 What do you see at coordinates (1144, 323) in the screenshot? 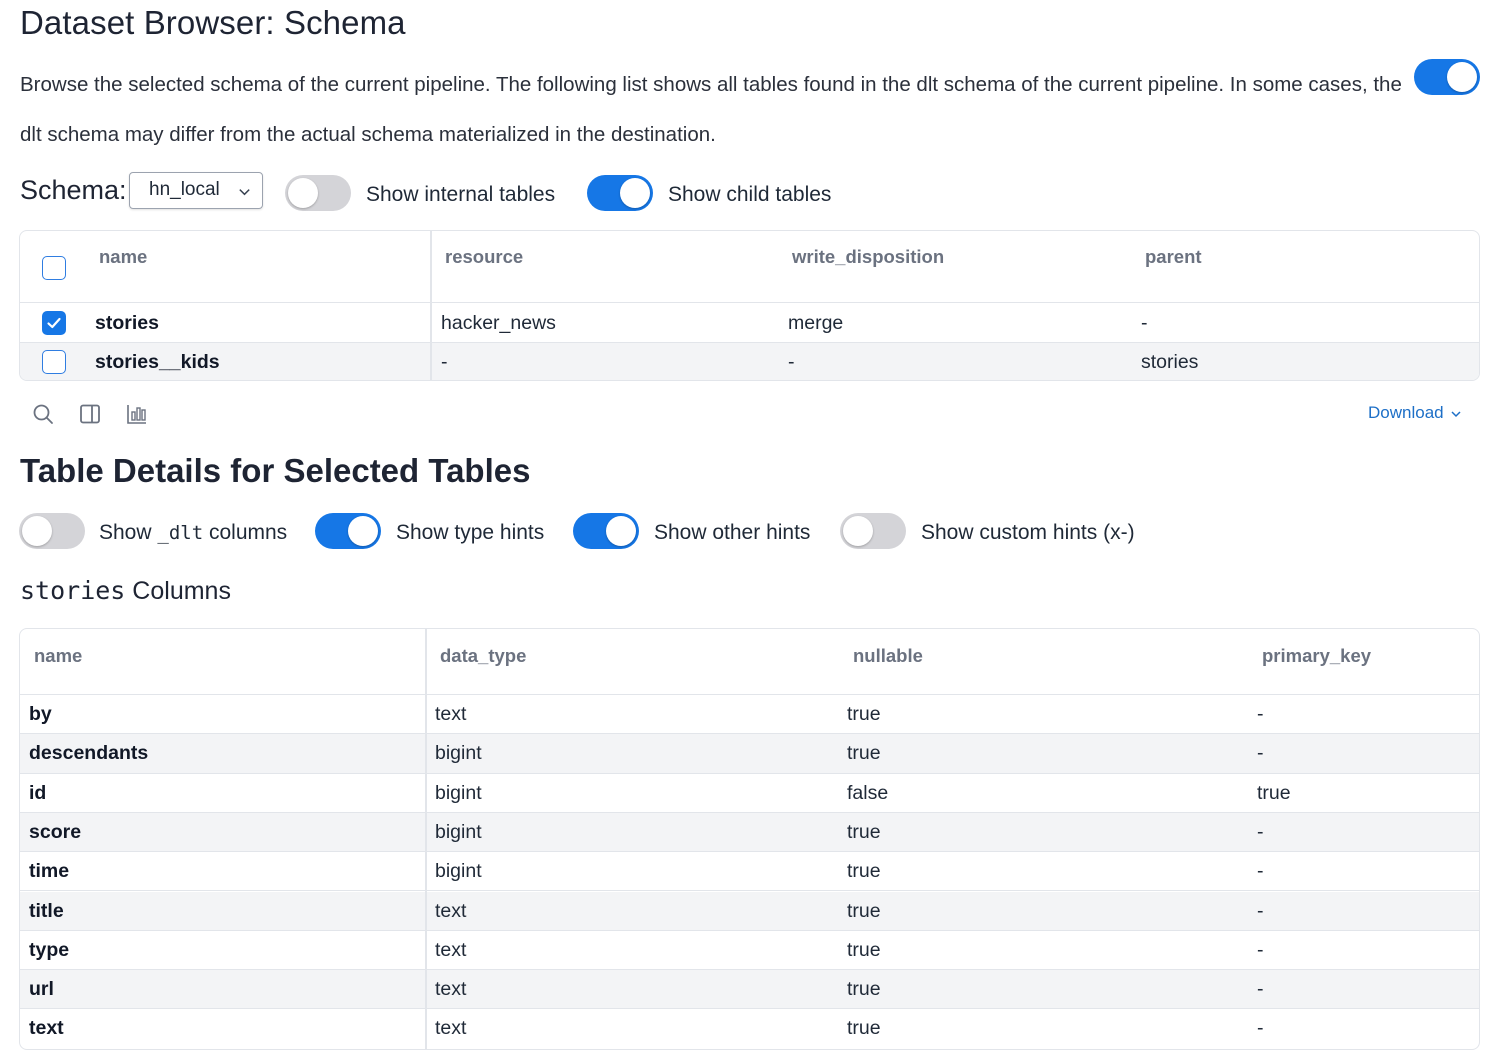
I see `cell-parent: -` at bounding box center [1144, 323].